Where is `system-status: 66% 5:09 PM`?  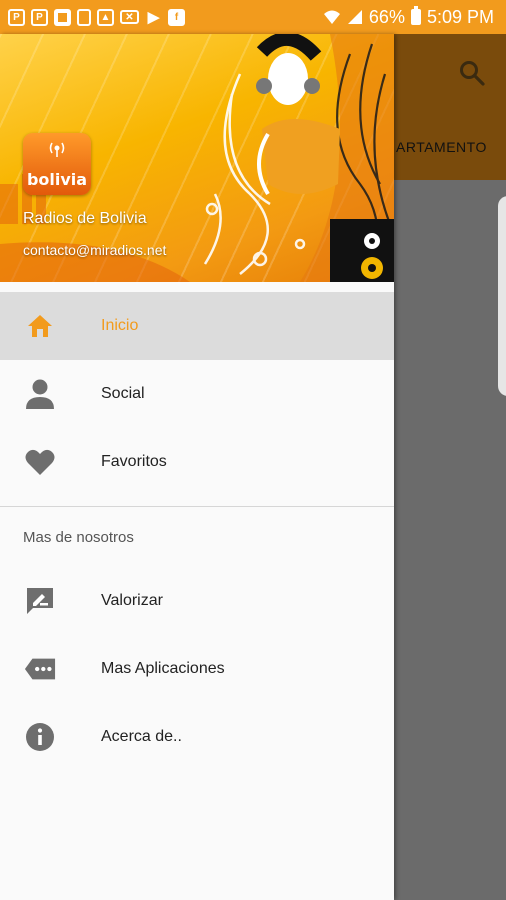
system-status: 66% 5:09 PM is located at coordinates (408, 17).